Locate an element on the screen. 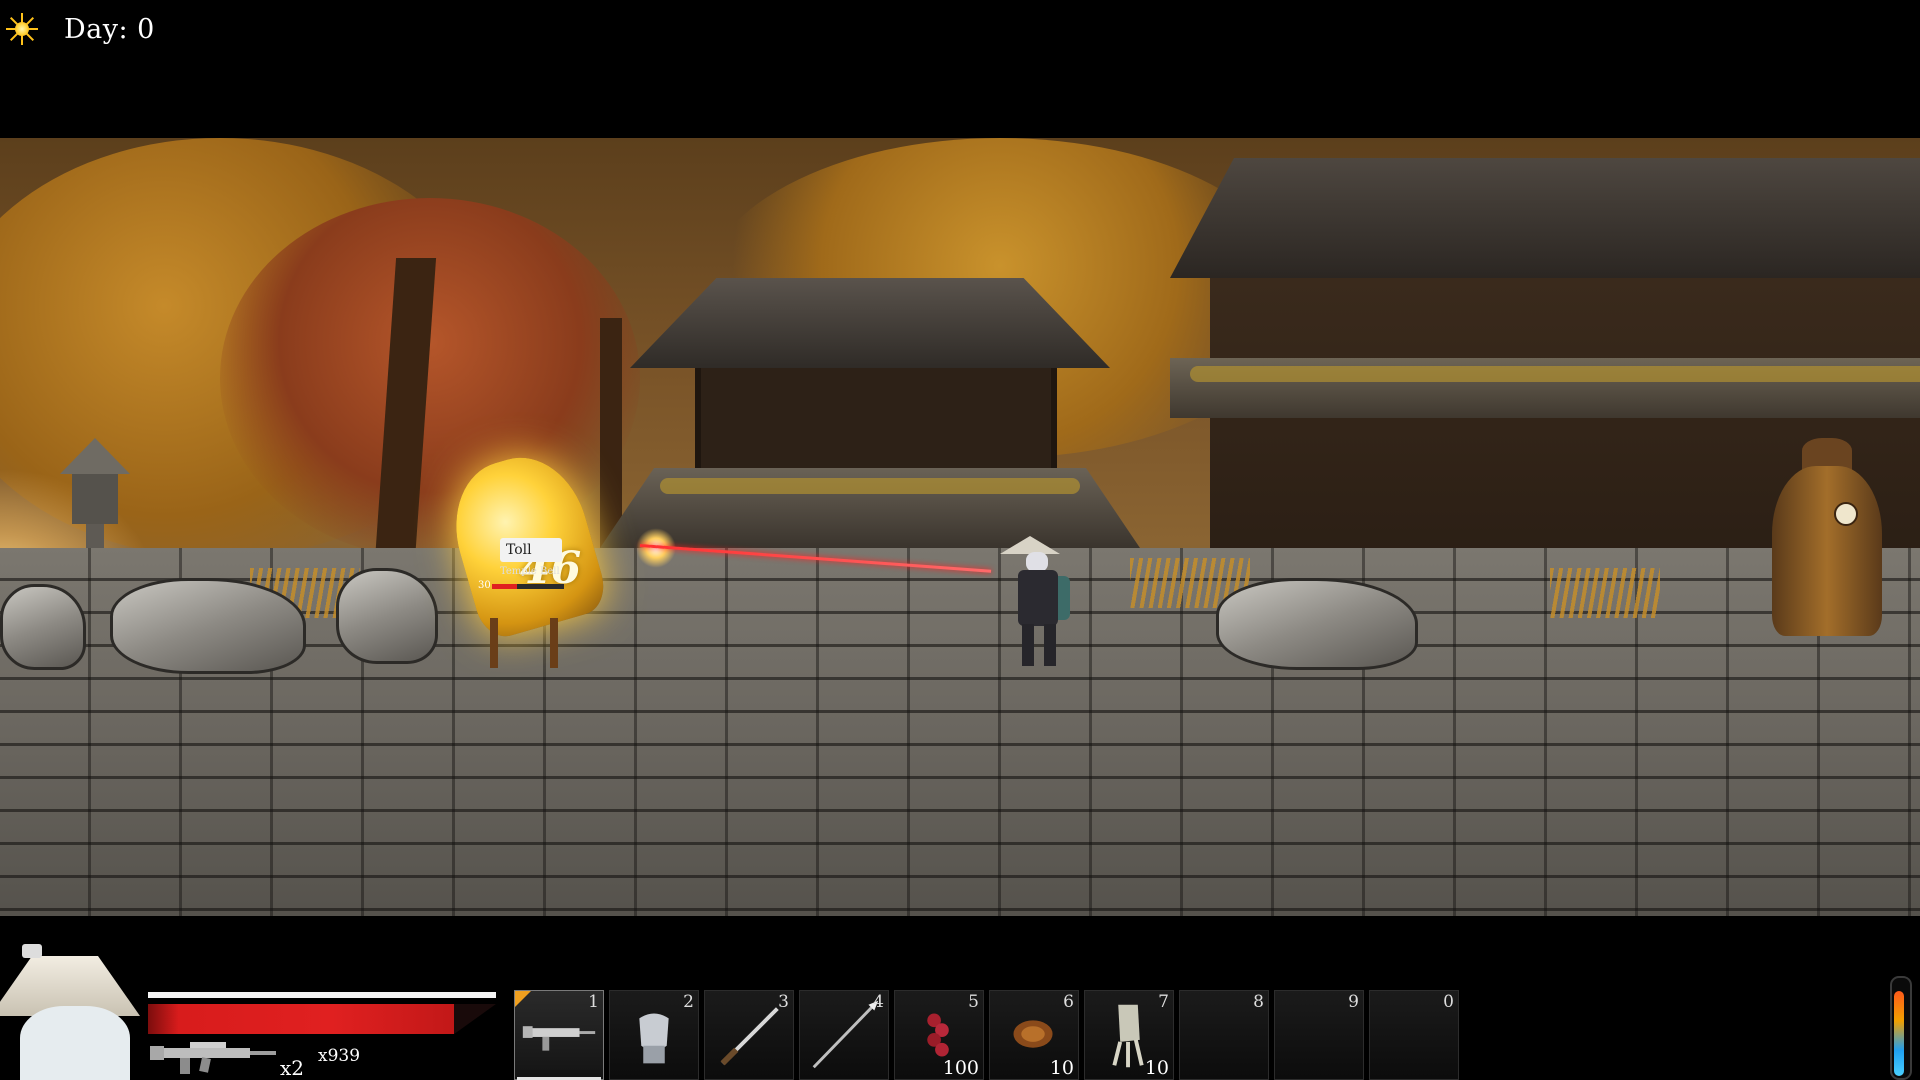  player-portrait is located at coordinates (75, 1003).